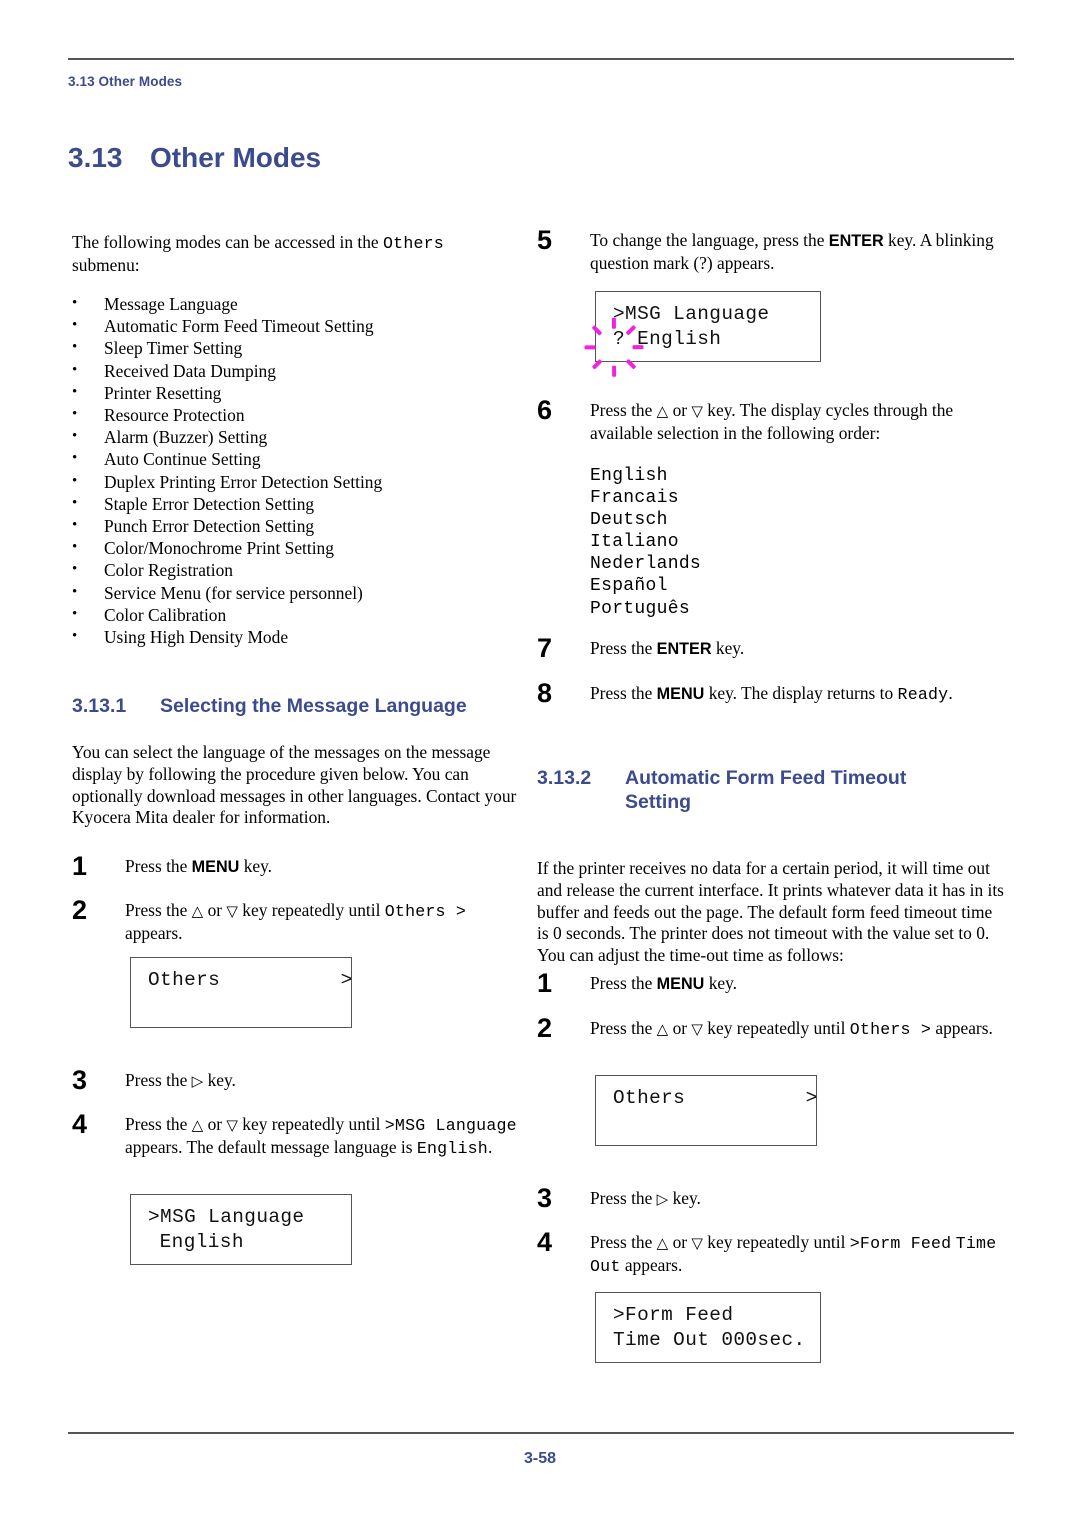  Describe the element at coordinates (297, 592) in the screenshot. I see `list-item: Service Menu (for service personnel)` at that location.